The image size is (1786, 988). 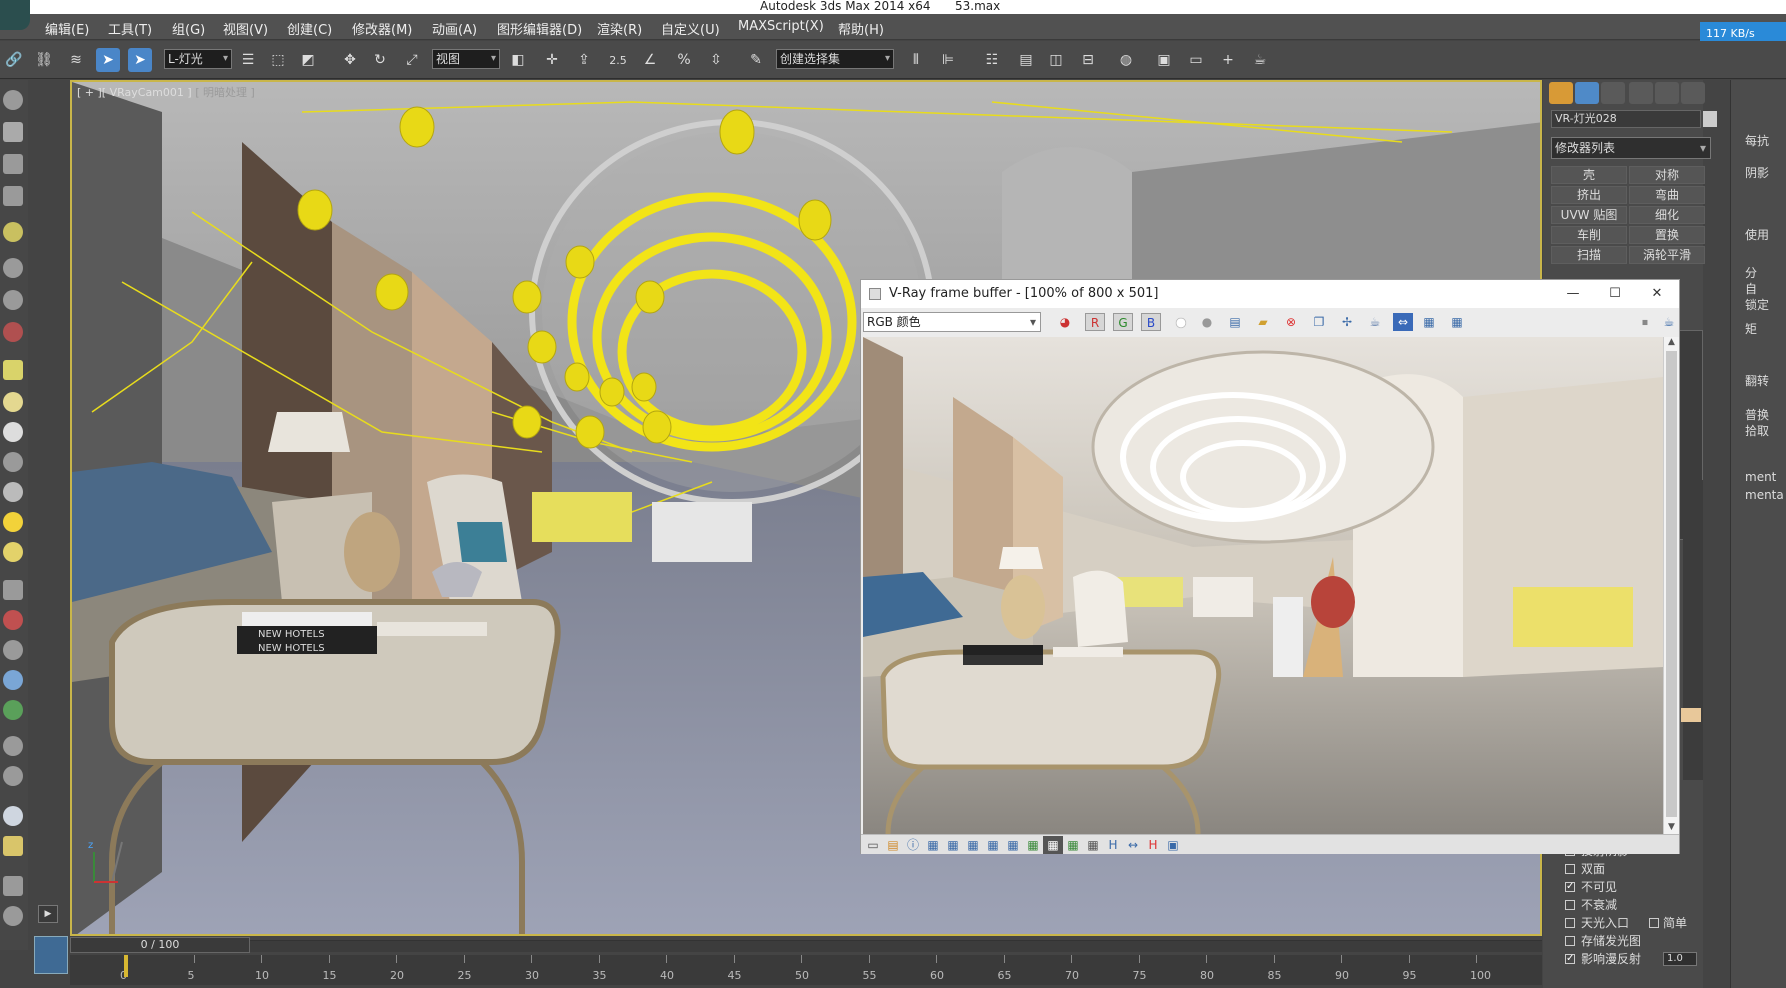 I want to click on viewport-camera: [ VRayCam001 ], so click(x=147, y=92).